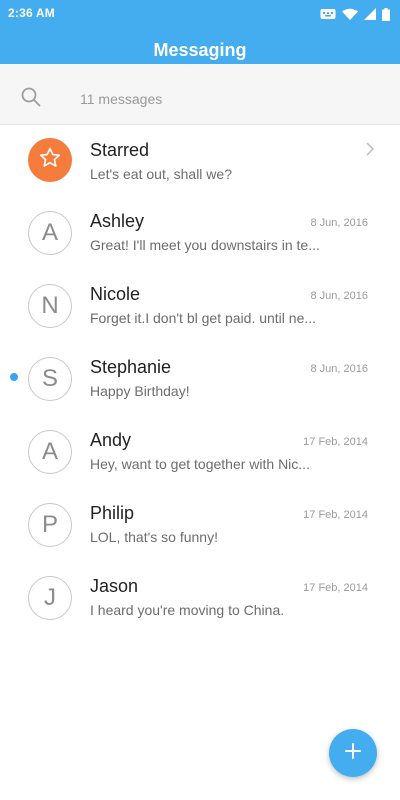 Image resolution: width=400 pixels, height=800 pixels. I want to click on chevron-right-icon, so click(370, 151).